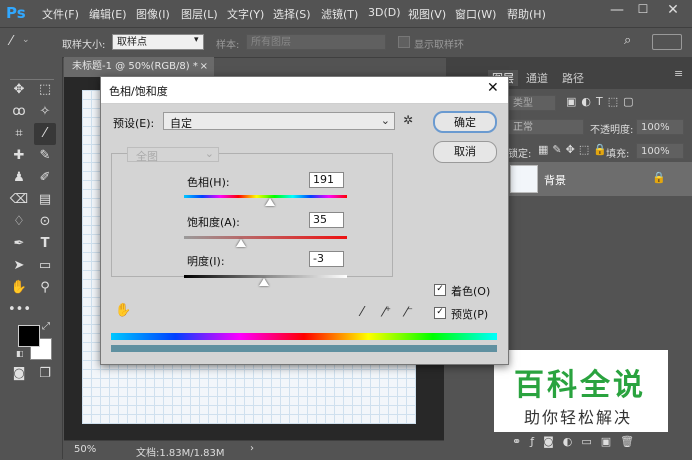 The image size is (692, 460). What do you see at coordinates (245, 14) in the screenshot?
I see `menu-type: 文字(Y)` at bounding box center [245, 14].